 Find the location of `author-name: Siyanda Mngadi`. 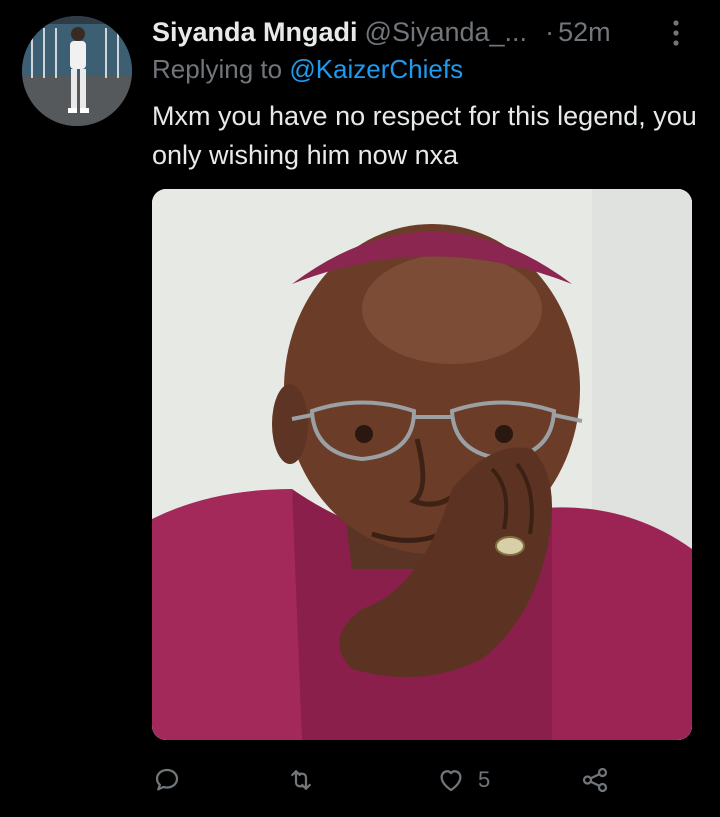

author-name: Siyanda Mngadi is located at coordinates (255, 32).